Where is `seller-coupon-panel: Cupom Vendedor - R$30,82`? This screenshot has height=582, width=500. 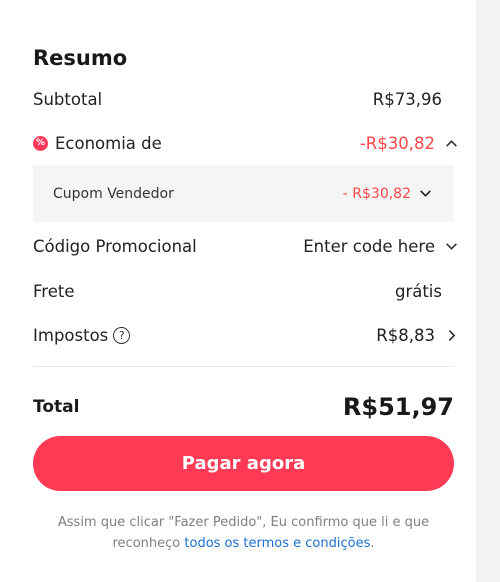
seller-coupon-panel: Cupom Vendedor - R$30,82 is located at coordinates (243, 193).